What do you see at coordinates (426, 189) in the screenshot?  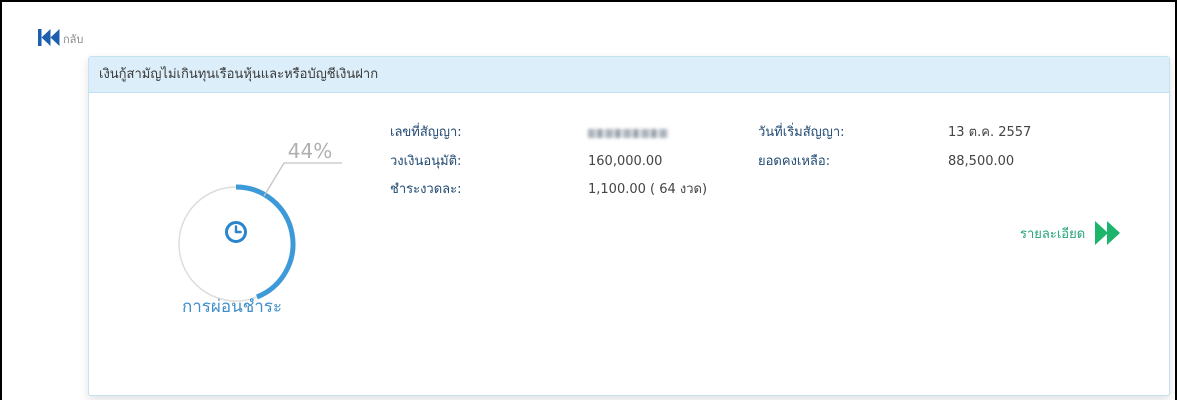 I see `installment-label: ชำระงวดละ:` at bounding box center [426, 189].